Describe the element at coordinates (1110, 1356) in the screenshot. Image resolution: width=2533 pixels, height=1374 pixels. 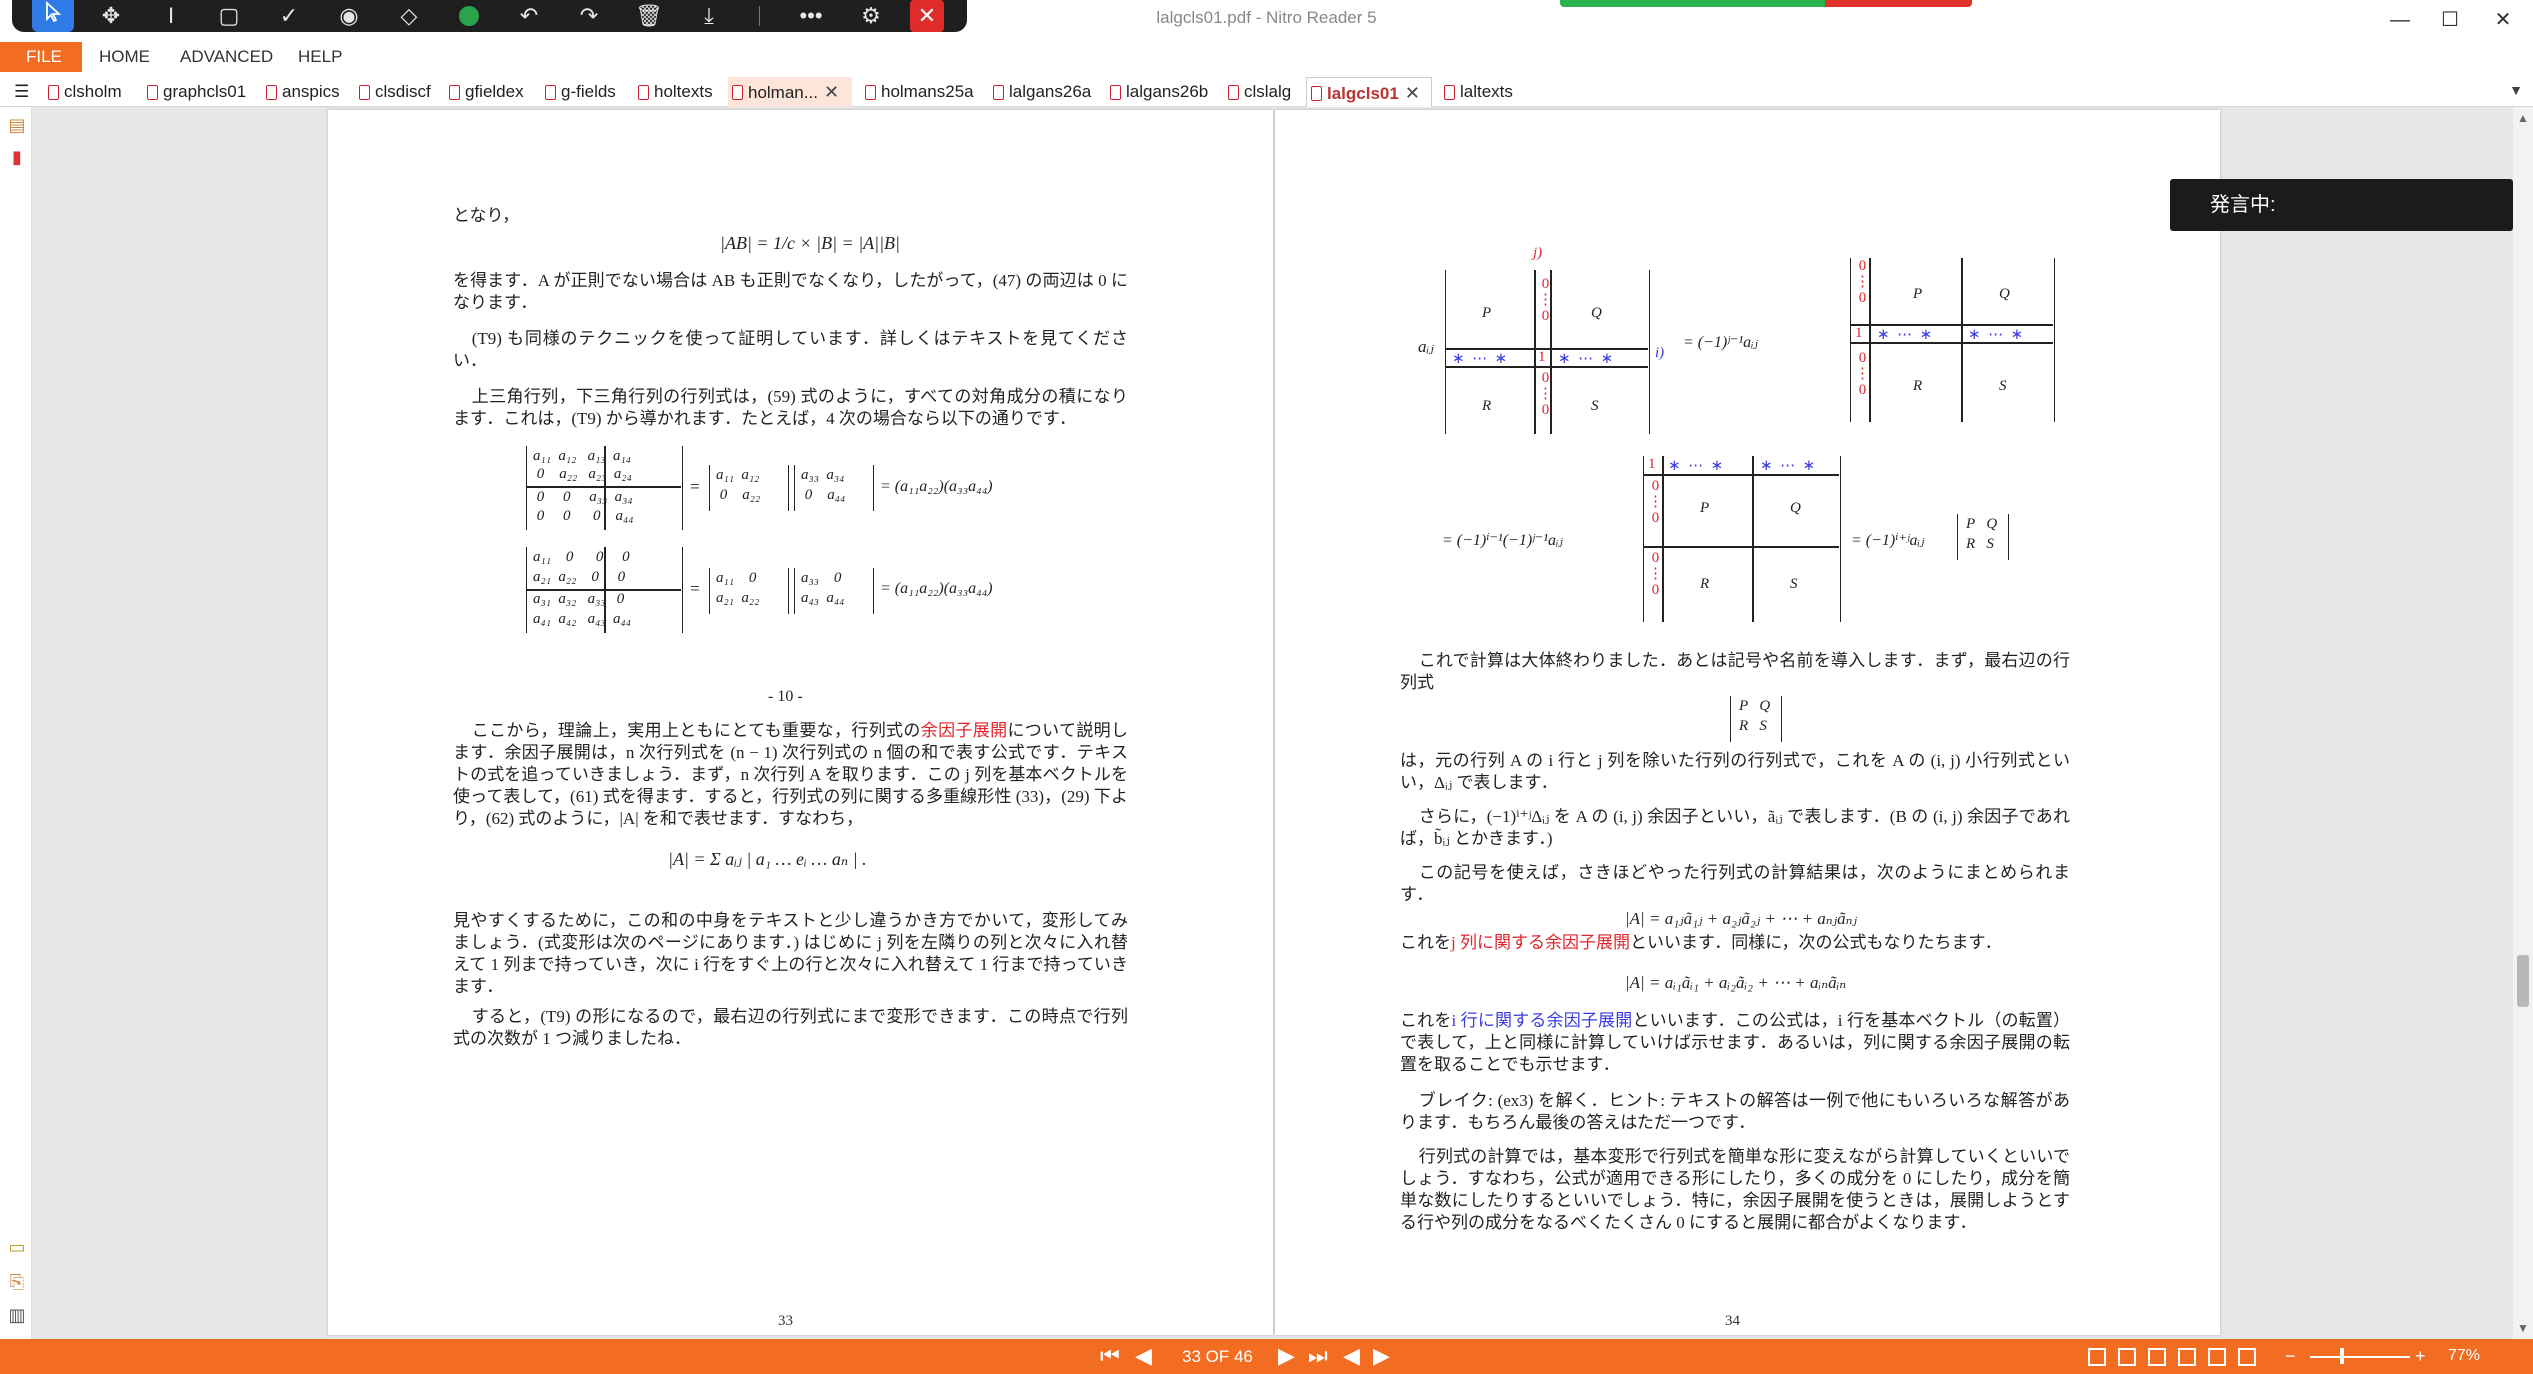
I see `first-page-icon: ⏮` at that location.